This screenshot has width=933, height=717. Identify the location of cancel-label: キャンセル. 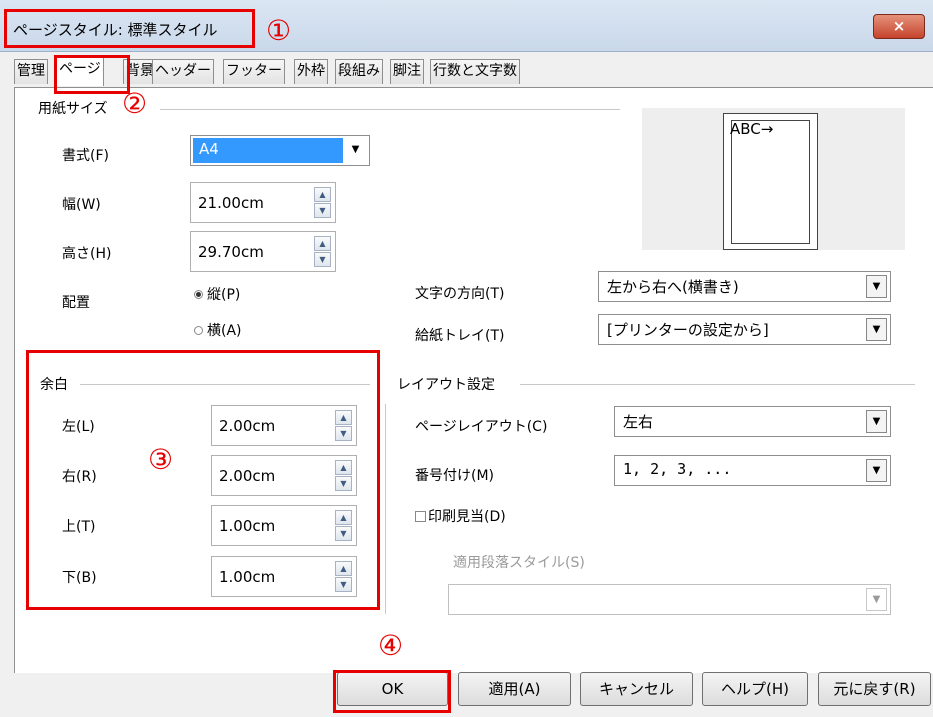
(636, 689).